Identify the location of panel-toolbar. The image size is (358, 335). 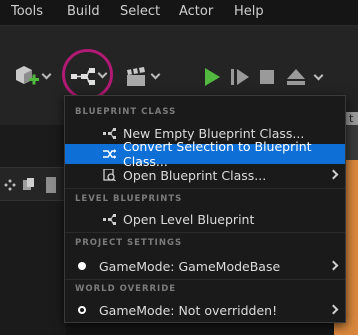
(33, 184).